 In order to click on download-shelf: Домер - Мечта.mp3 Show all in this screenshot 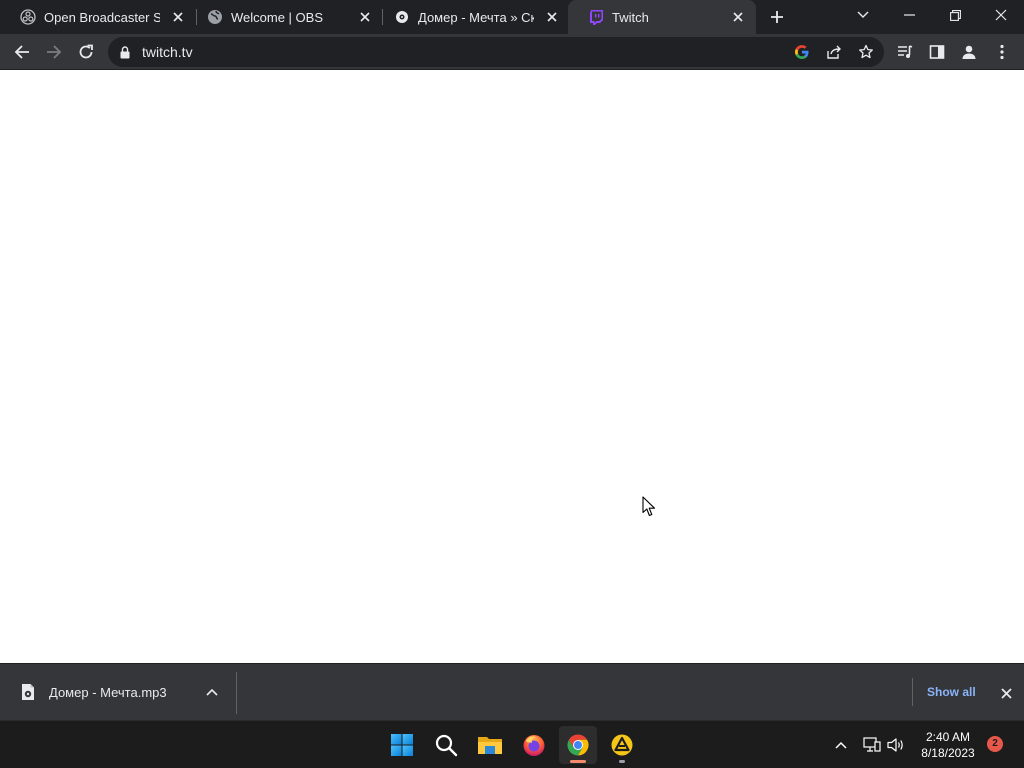, I will do `click(512, 691)`.